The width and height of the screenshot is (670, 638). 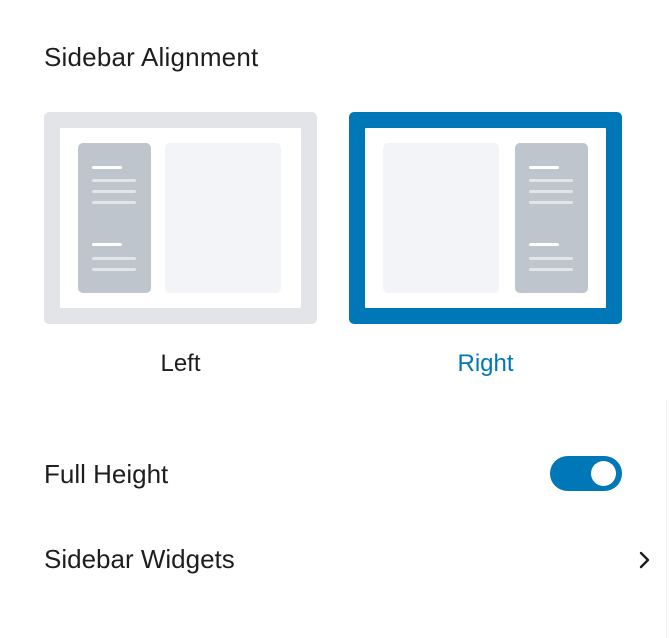 I want to click on sidebar-alignment-right-option, so click(x=485, y=218).